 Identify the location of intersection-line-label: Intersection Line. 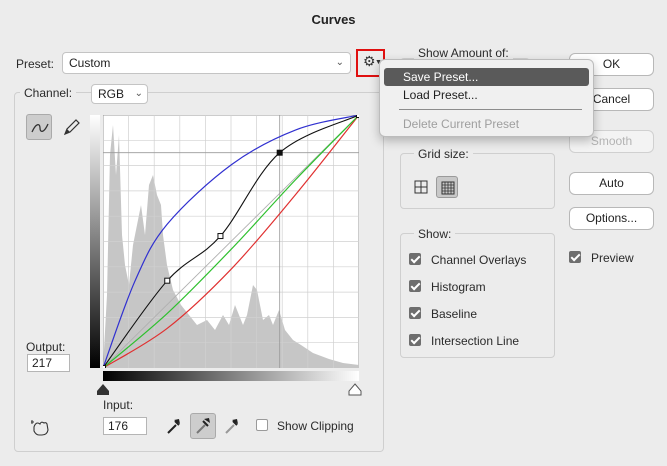
(475, 341).